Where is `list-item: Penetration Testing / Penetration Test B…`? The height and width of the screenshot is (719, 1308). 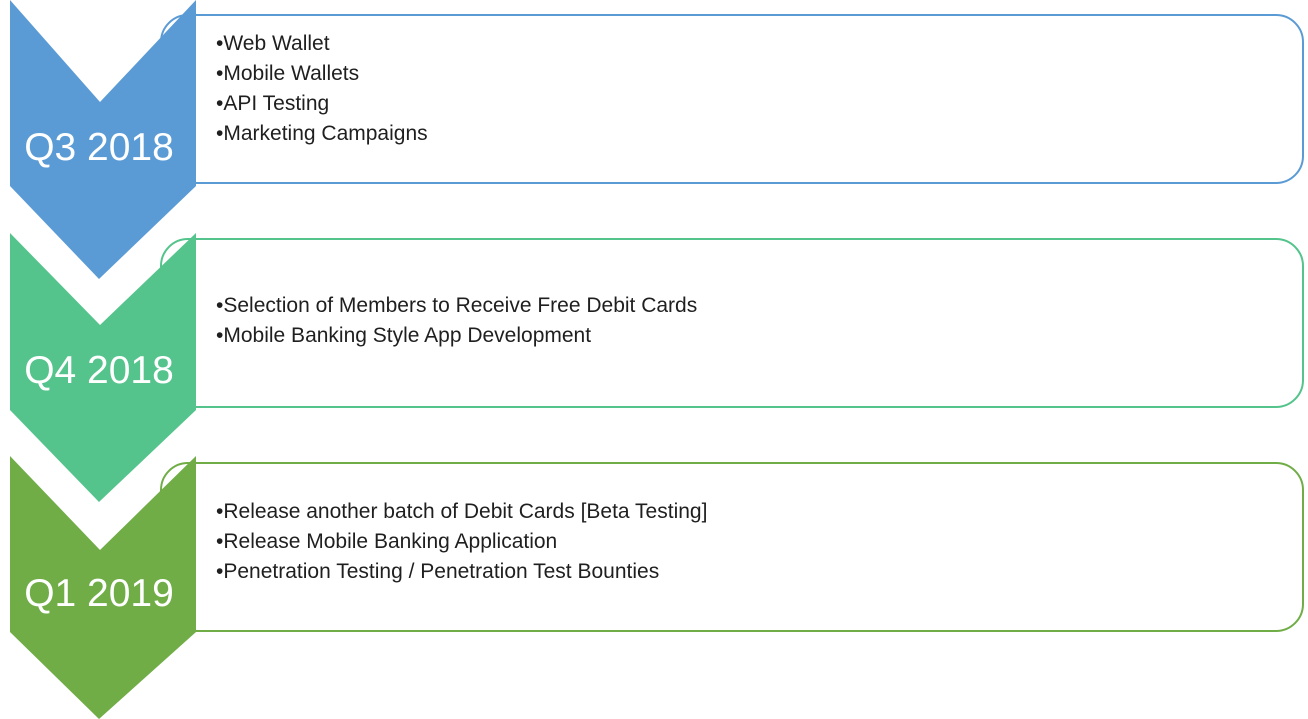 list-item: Penetration Testing / Penetration Test B… is located at coordinates (461, 572).